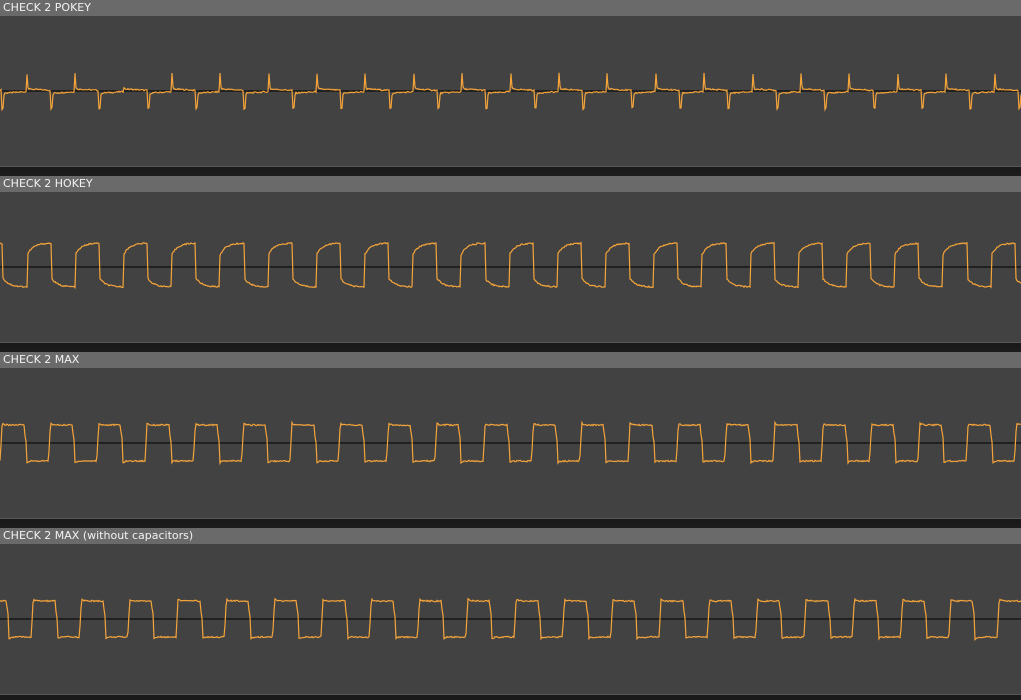 This screenshot has width=1021, height=700. I want to click on track-title: CHECK 2 POKEY, so click(510, 8).